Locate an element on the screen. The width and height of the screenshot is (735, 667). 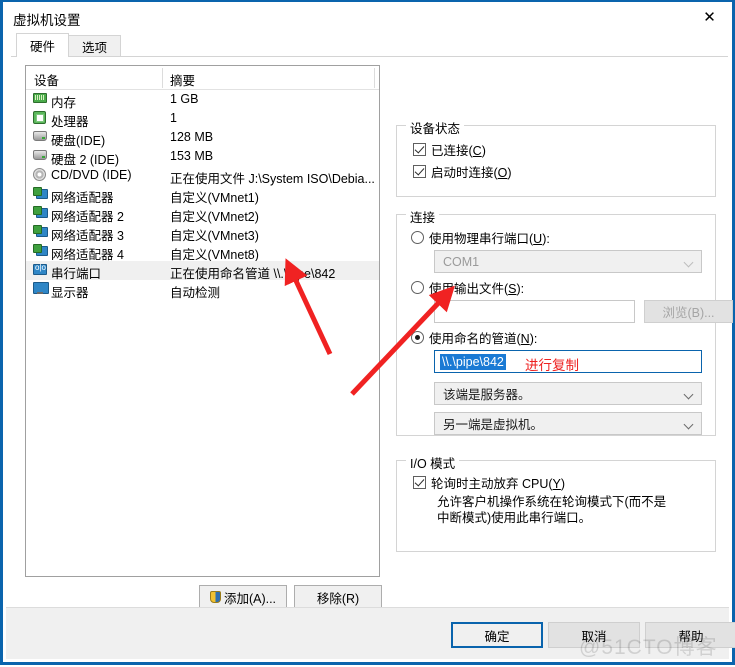
connected-checkbox-row: 已连接(C) is located at coordinates (449, 149).